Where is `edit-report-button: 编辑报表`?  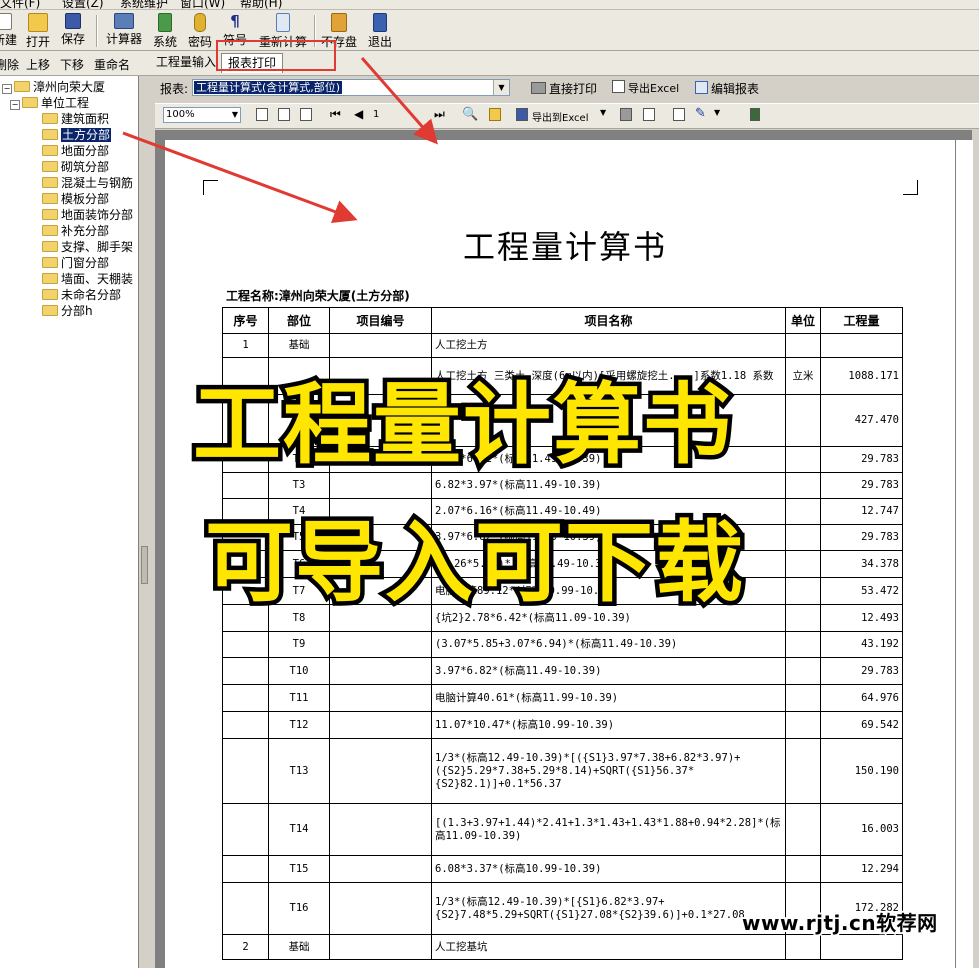
edit-report-button: 编辑报表 is located at coordinates (727, 88).